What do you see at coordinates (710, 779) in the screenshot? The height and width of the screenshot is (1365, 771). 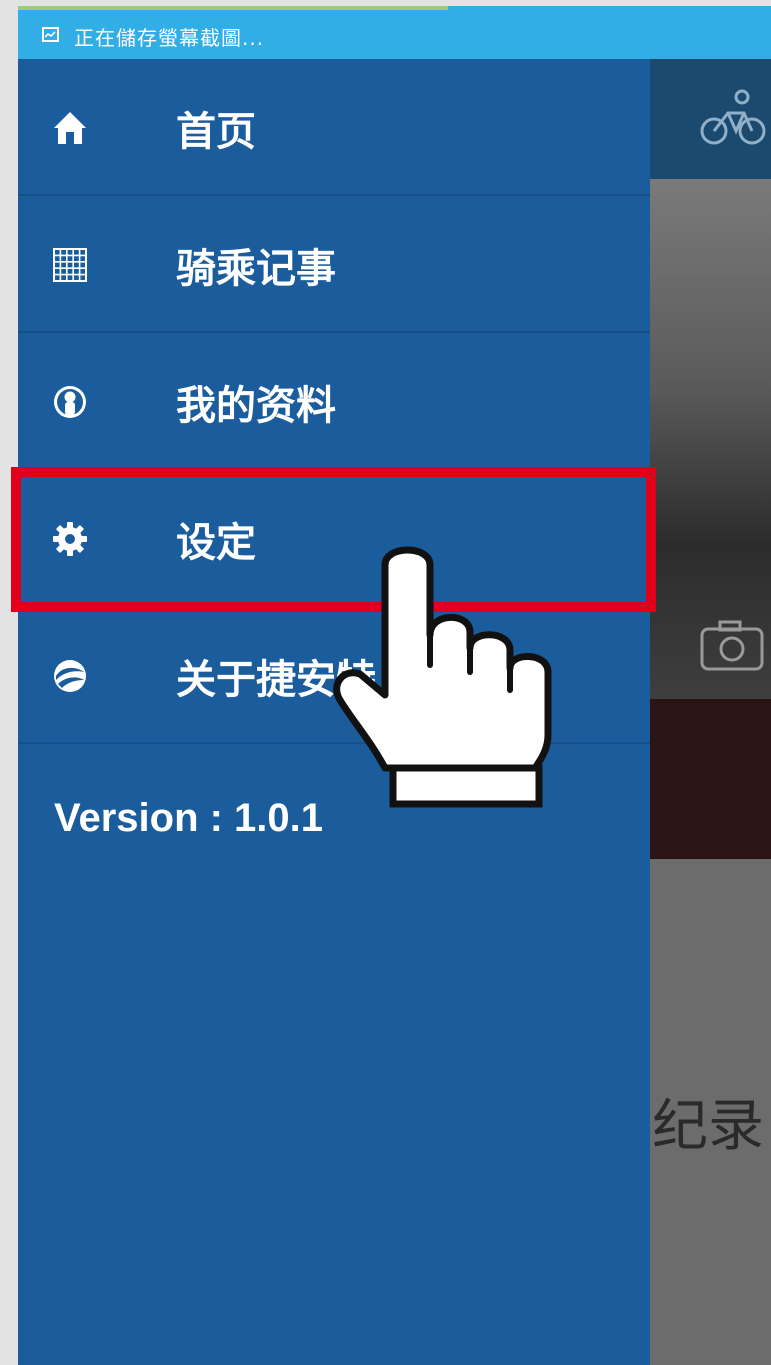 I see `dark-band` at bounding box center [710, 779].